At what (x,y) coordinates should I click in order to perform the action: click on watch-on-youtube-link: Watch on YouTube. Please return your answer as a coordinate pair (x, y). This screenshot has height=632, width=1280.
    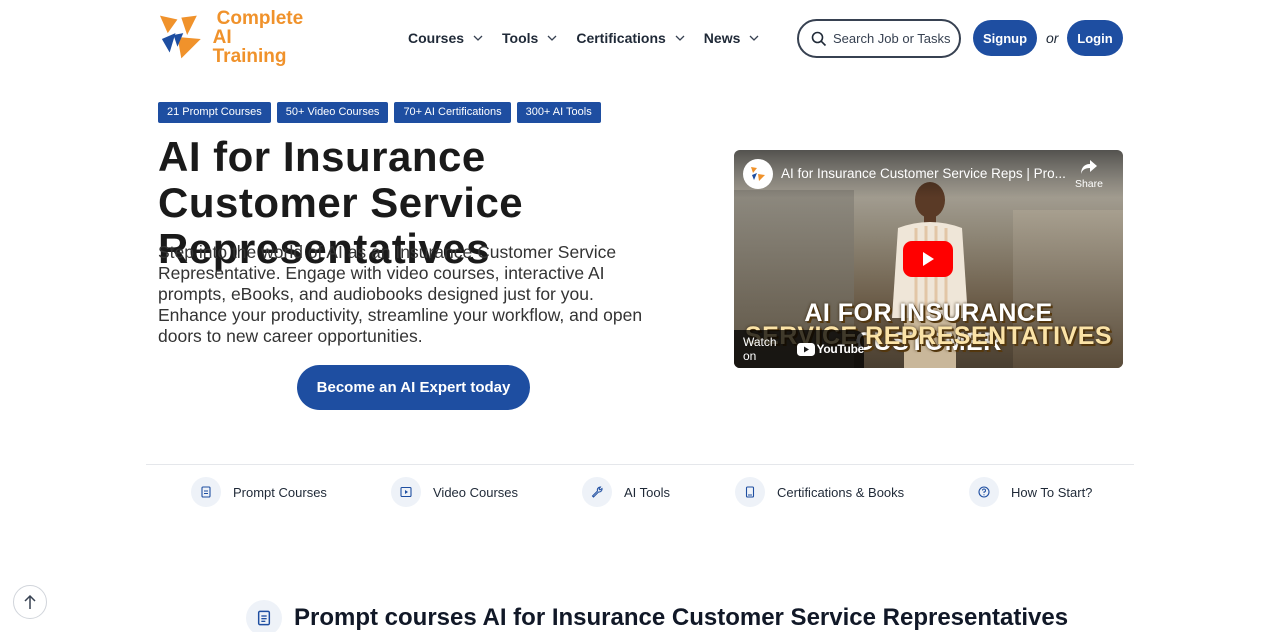
    Looking at the image, I should click on (799, 349).